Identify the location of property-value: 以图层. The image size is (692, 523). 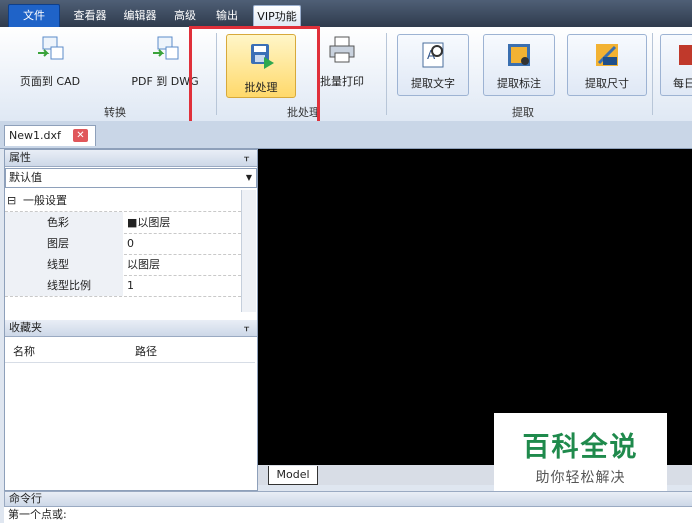
(143, 264).